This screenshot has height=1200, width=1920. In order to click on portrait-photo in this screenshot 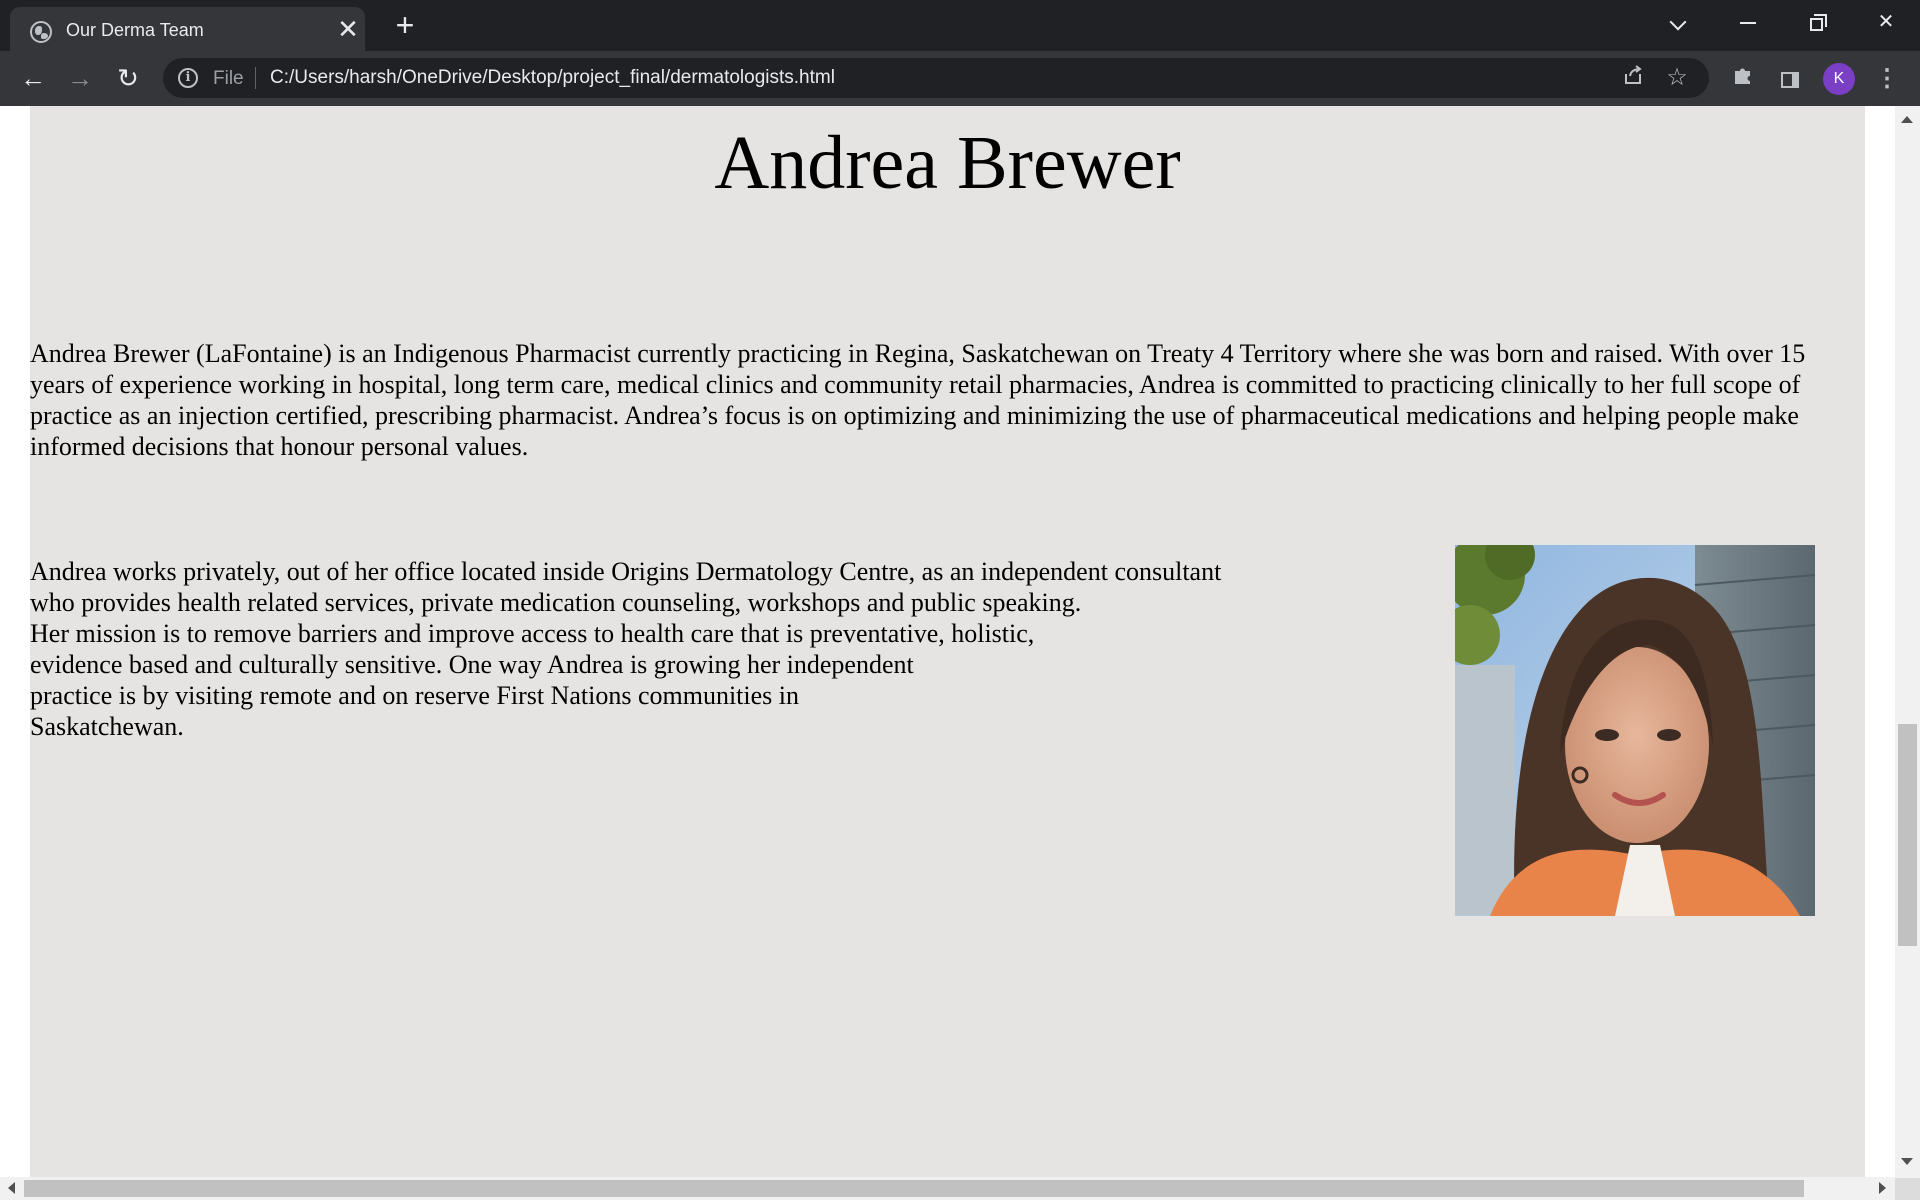, I will do `click(1635, 730)`.